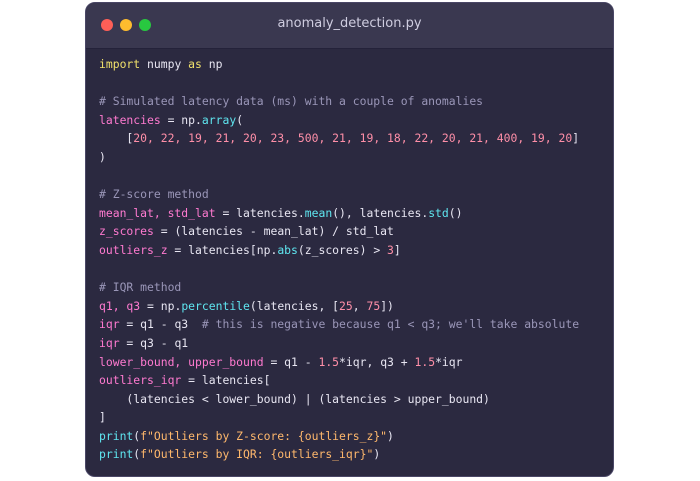 The width and height of the screenshot is (700, 481). What do you see at coordinates (222, 249) in the screenshot?
I see `code-token: = latencies[np.` at bounding box center [222, 249].